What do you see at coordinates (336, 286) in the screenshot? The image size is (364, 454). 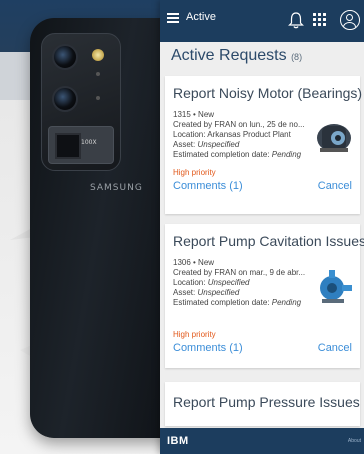 I see `pump-icon` at bounding box center [336, 286].